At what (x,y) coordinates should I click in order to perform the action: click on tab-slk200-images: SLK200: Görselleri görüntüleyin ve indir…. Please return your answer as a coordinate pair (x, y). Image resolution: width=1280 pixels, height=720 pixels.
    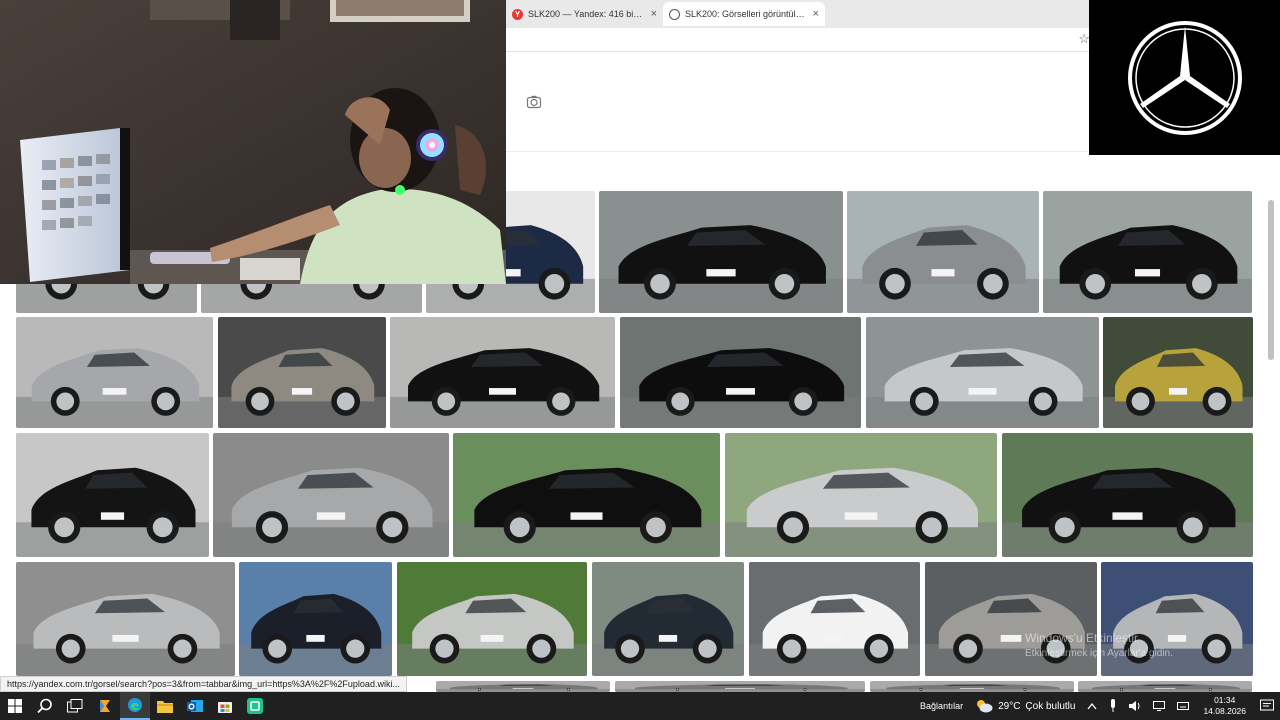
    Looking at the image, I should click on (744, 14).